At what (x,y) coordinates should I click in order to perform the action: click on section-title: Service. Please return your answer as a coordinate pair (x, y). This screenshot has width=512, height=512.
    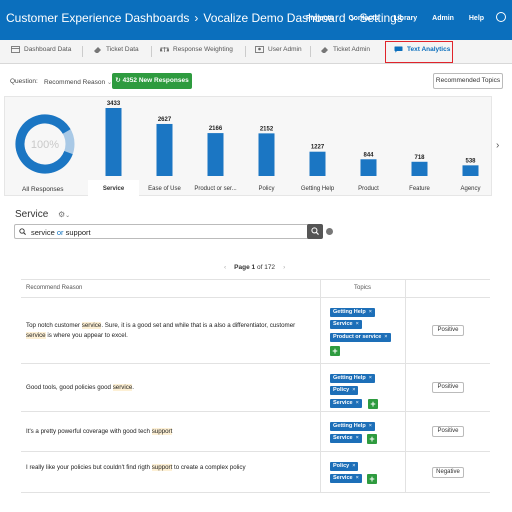
    Looking at the image, I should click on (32, 214).